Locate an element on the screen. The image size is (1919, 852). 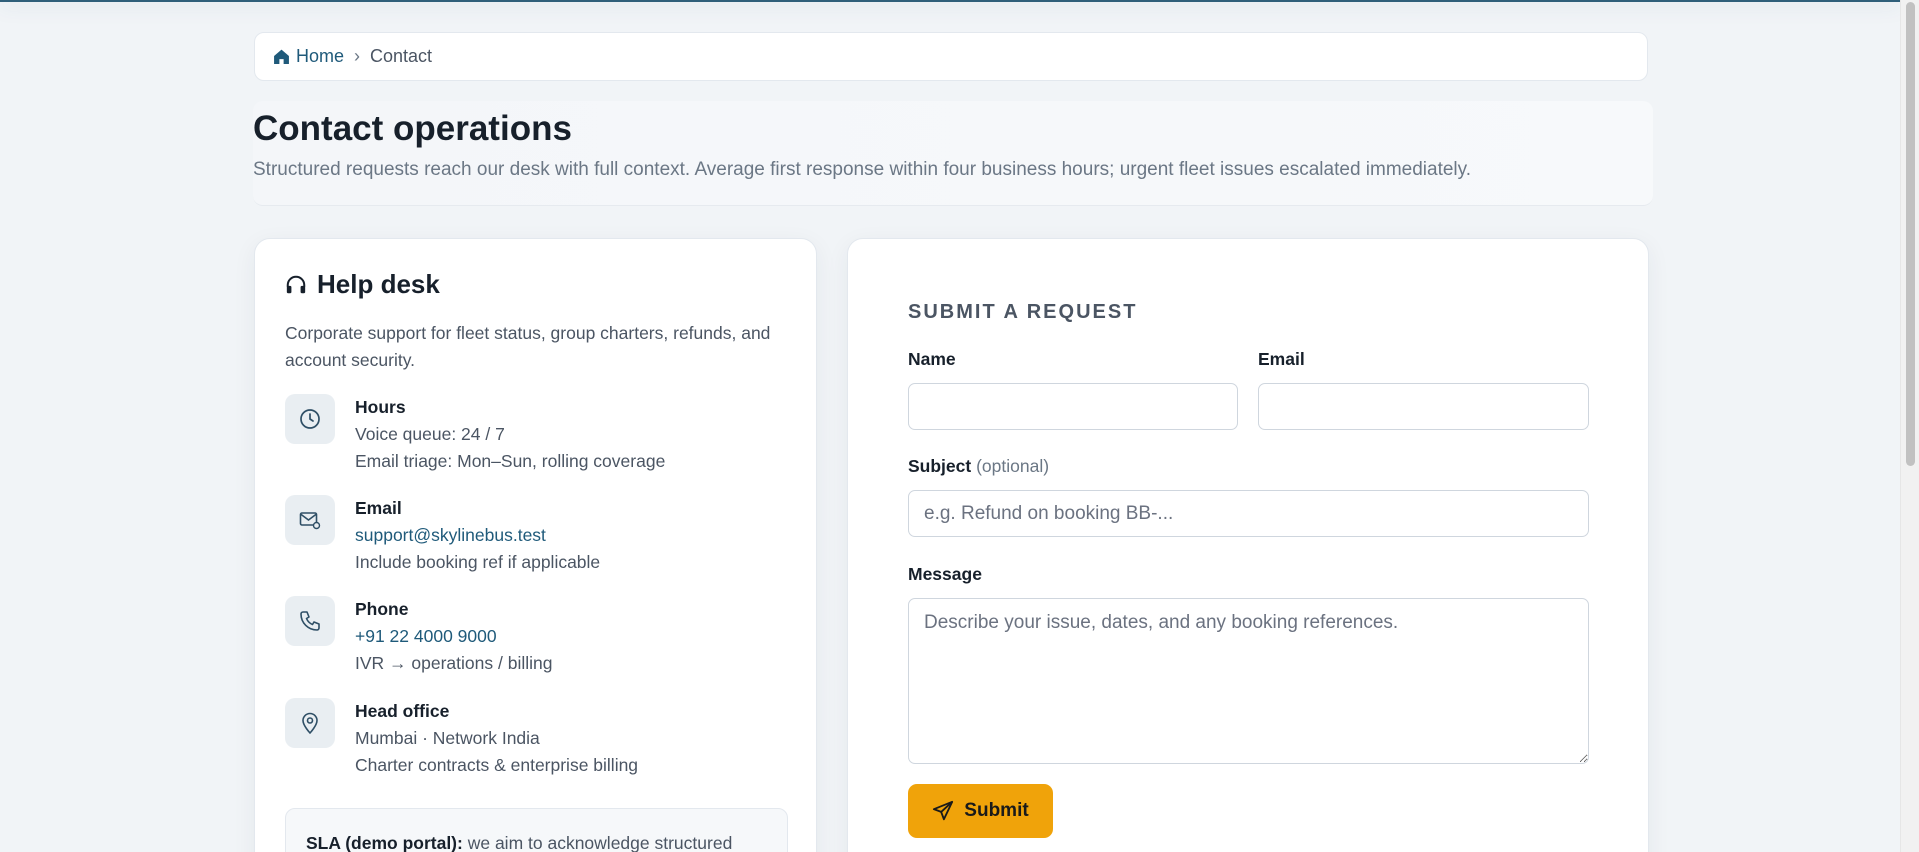
subject-label: Subject (optional) is located at coordinates (978, 466).